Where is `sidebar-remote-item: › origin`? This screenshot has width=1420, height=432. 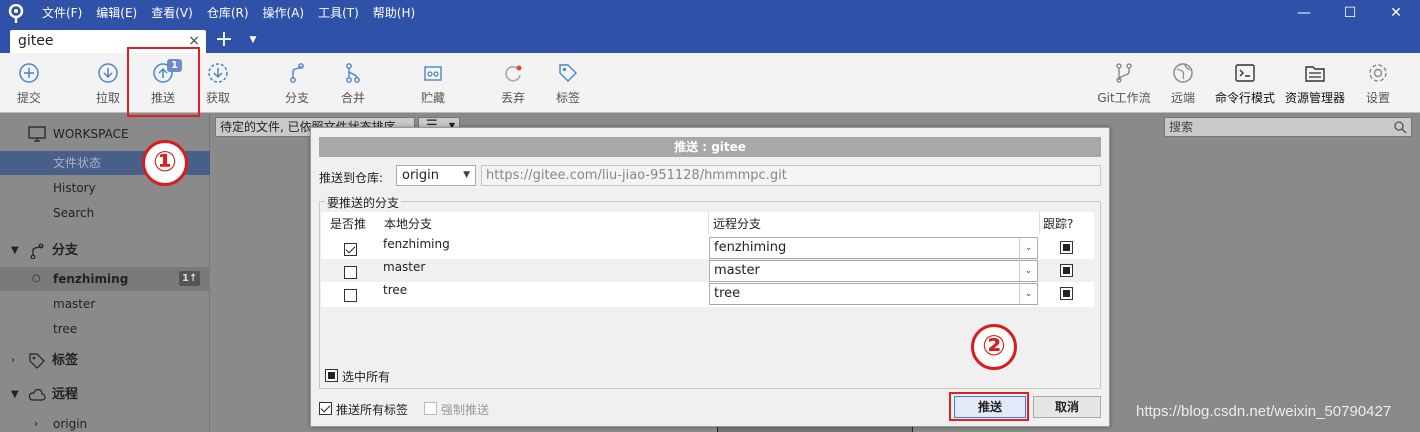
sidebar-remote-item: › origin is located at coordinates (105, 422).